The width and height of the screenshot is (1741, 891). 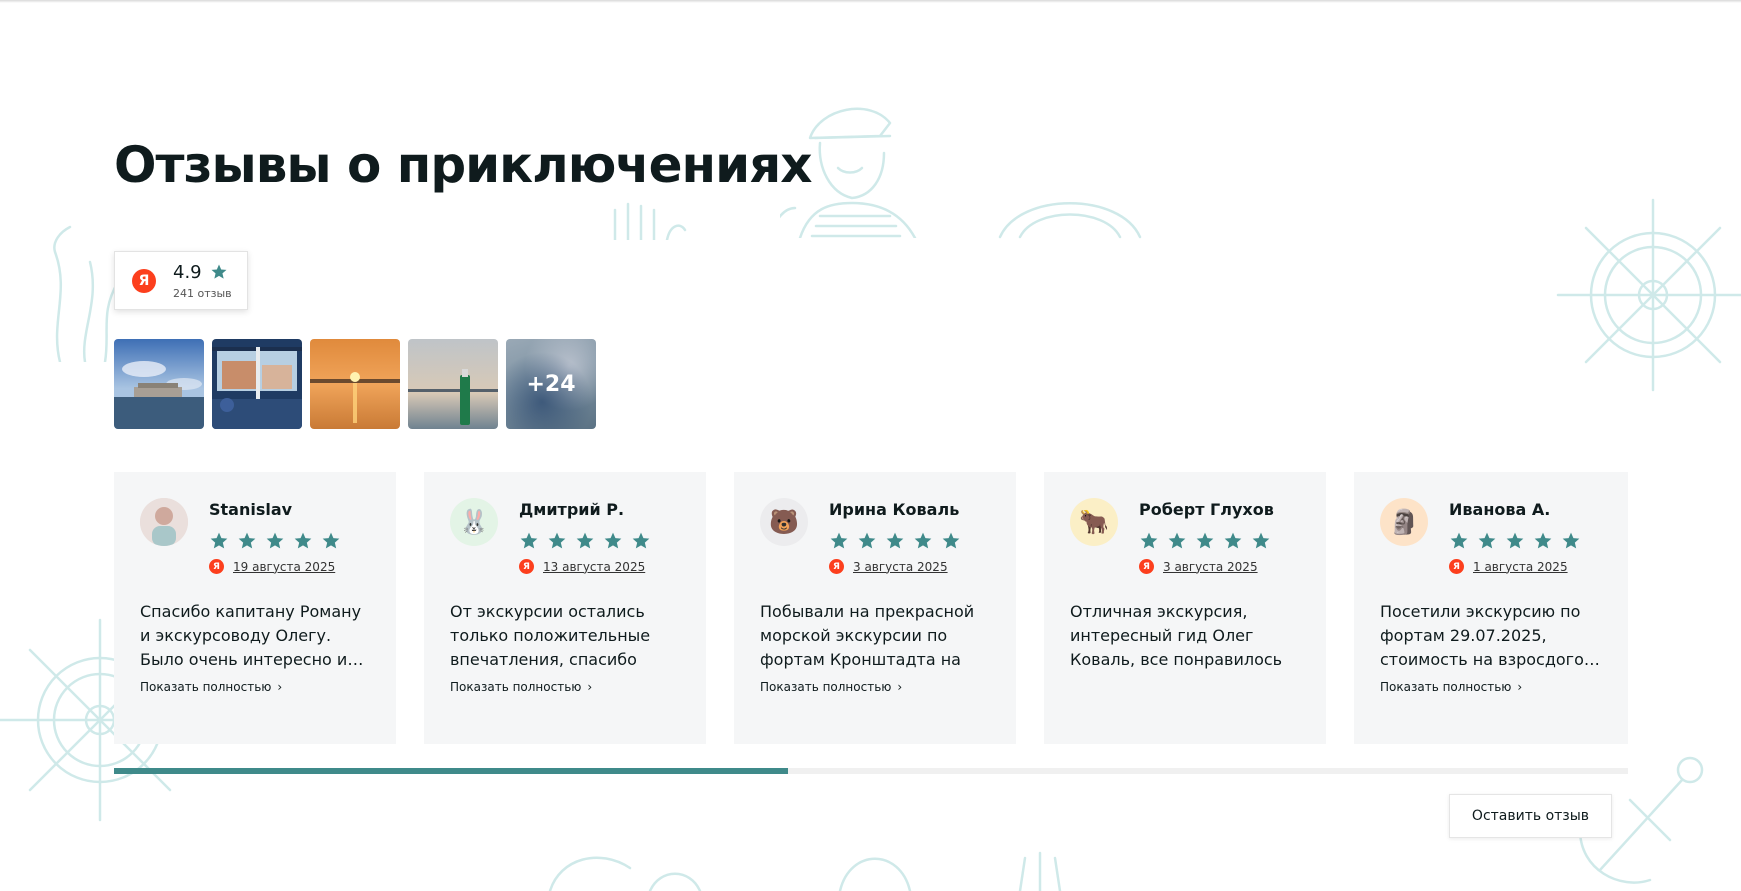 I want to click on wheel-top-center-icon, so click(x=1070, y=217).